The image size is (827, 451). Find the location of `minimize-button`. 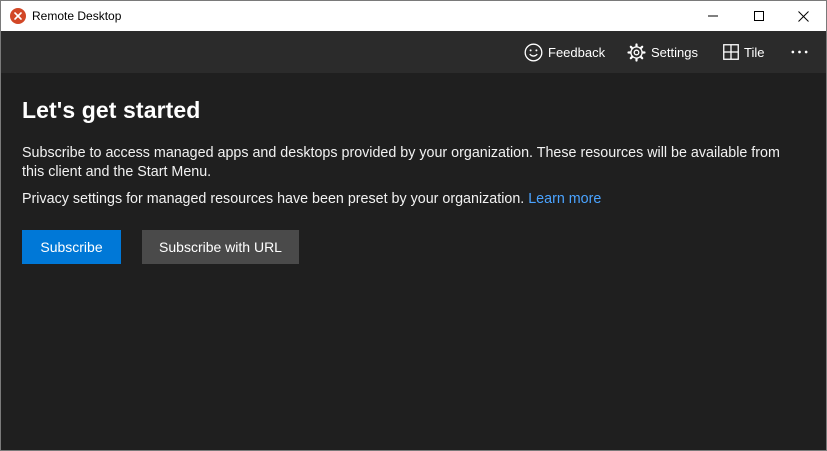

minimize-button is located at coordinates (713, 16).